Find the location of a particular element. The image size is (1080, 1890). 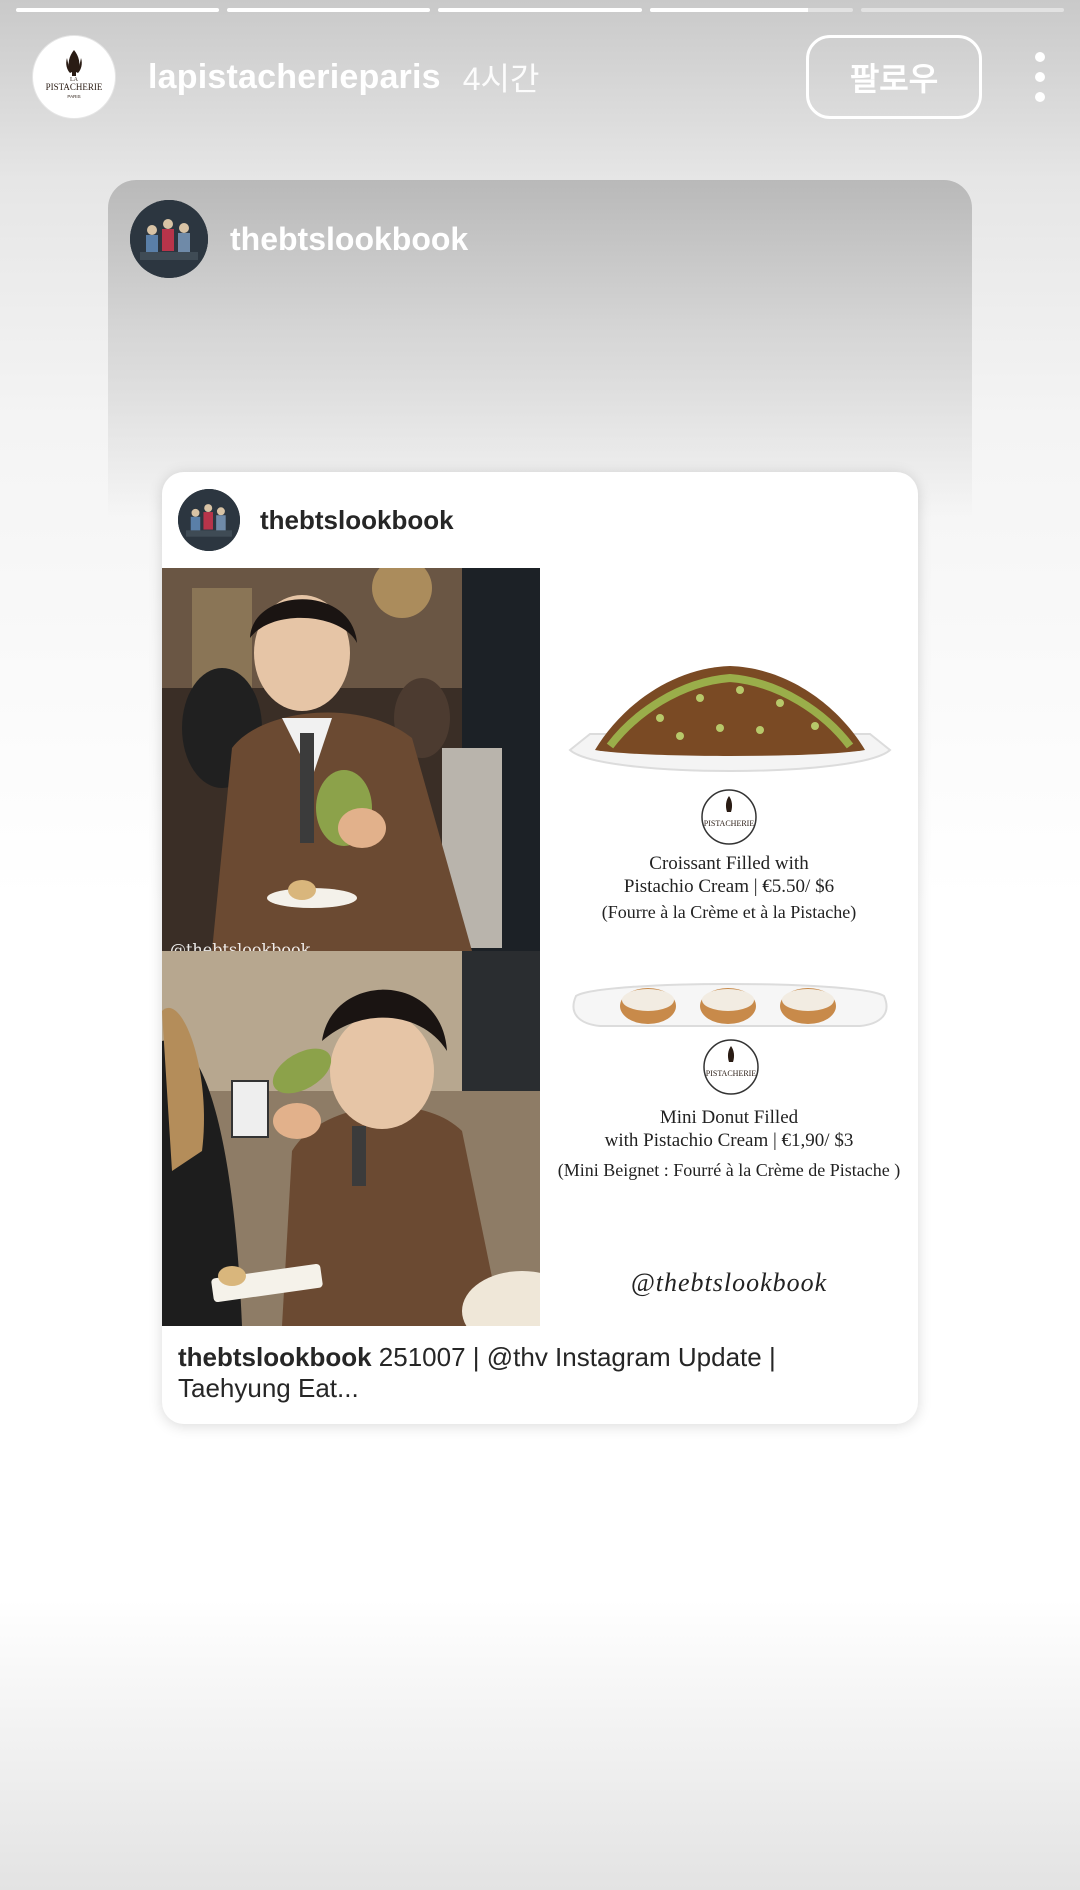

follow-button: 팔로우 is located at coordinates (894, 77).